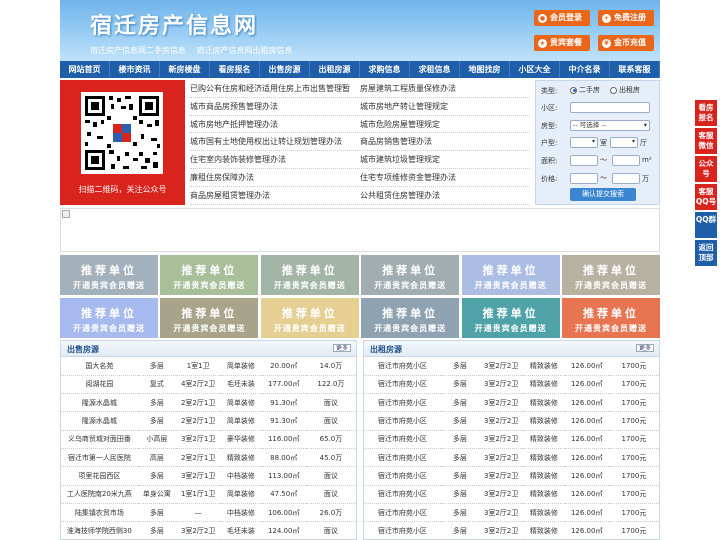 The width and height of the screenshot is (720, 540). I want to click on nav-item-8: 地图找房, so click(485, 69).